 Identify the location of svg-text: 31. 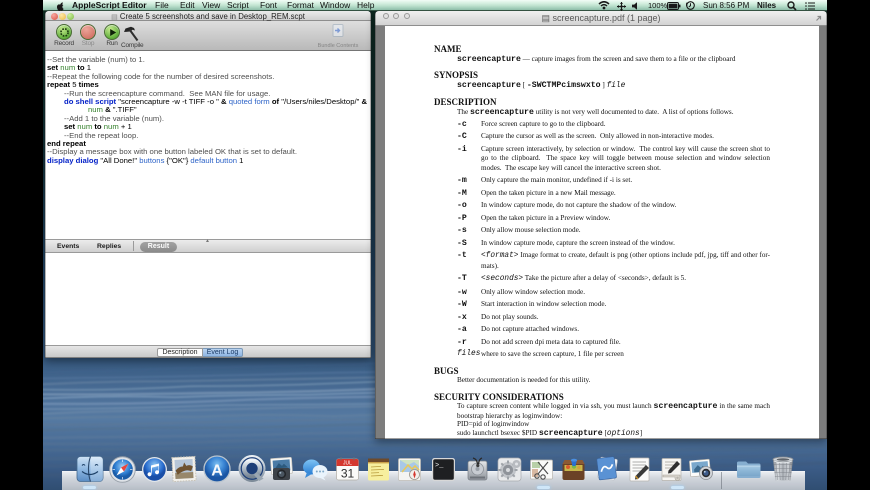
(347, 474).